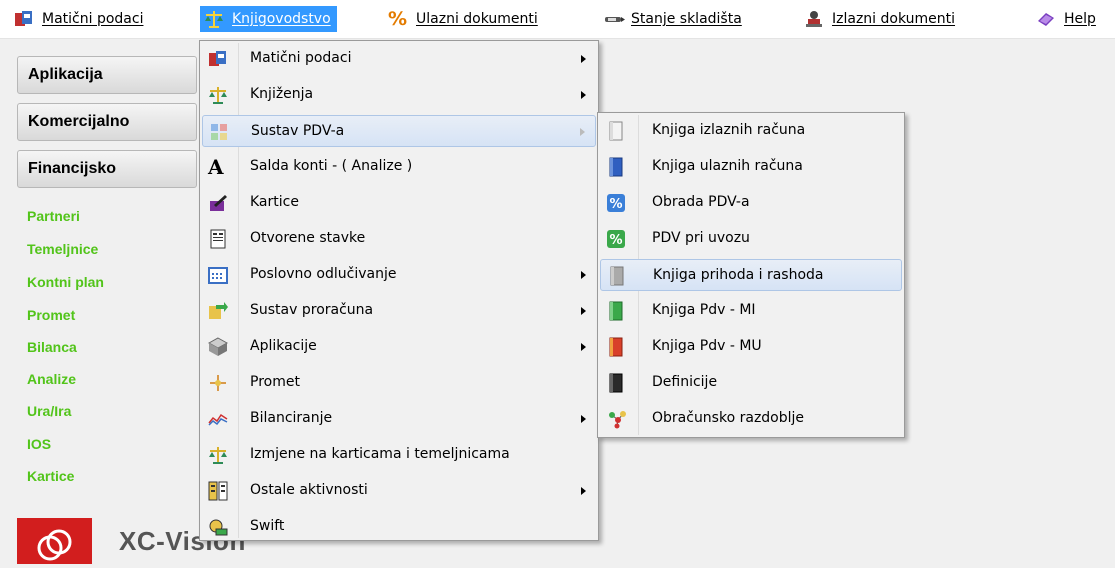 The width and height of the screenshot is (1115, 568). I want to click on menu-item-poslovno-odlucivanje: Poslovno odlučivanje, so click(399, 275).